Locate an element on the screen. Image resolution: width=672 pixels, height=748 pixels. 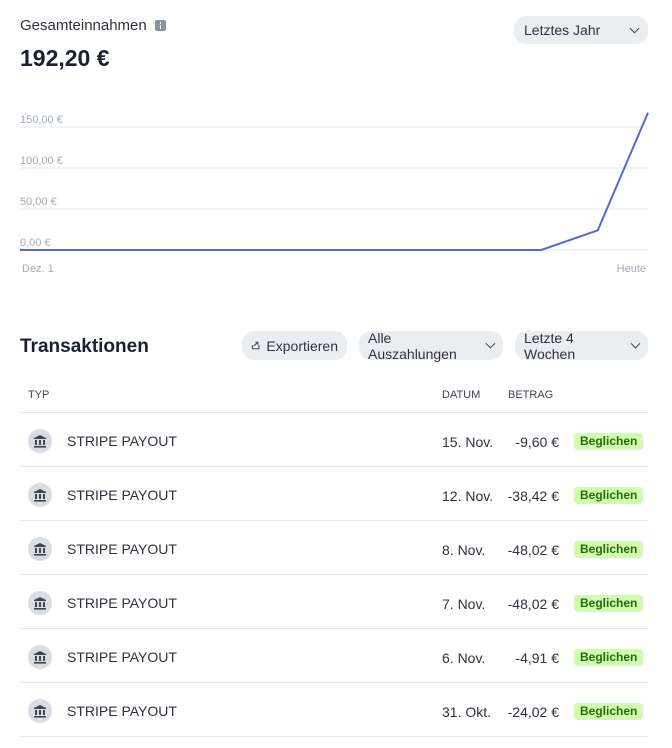
transaction-amount: -24,02 € is located at coordinates (533, 712).